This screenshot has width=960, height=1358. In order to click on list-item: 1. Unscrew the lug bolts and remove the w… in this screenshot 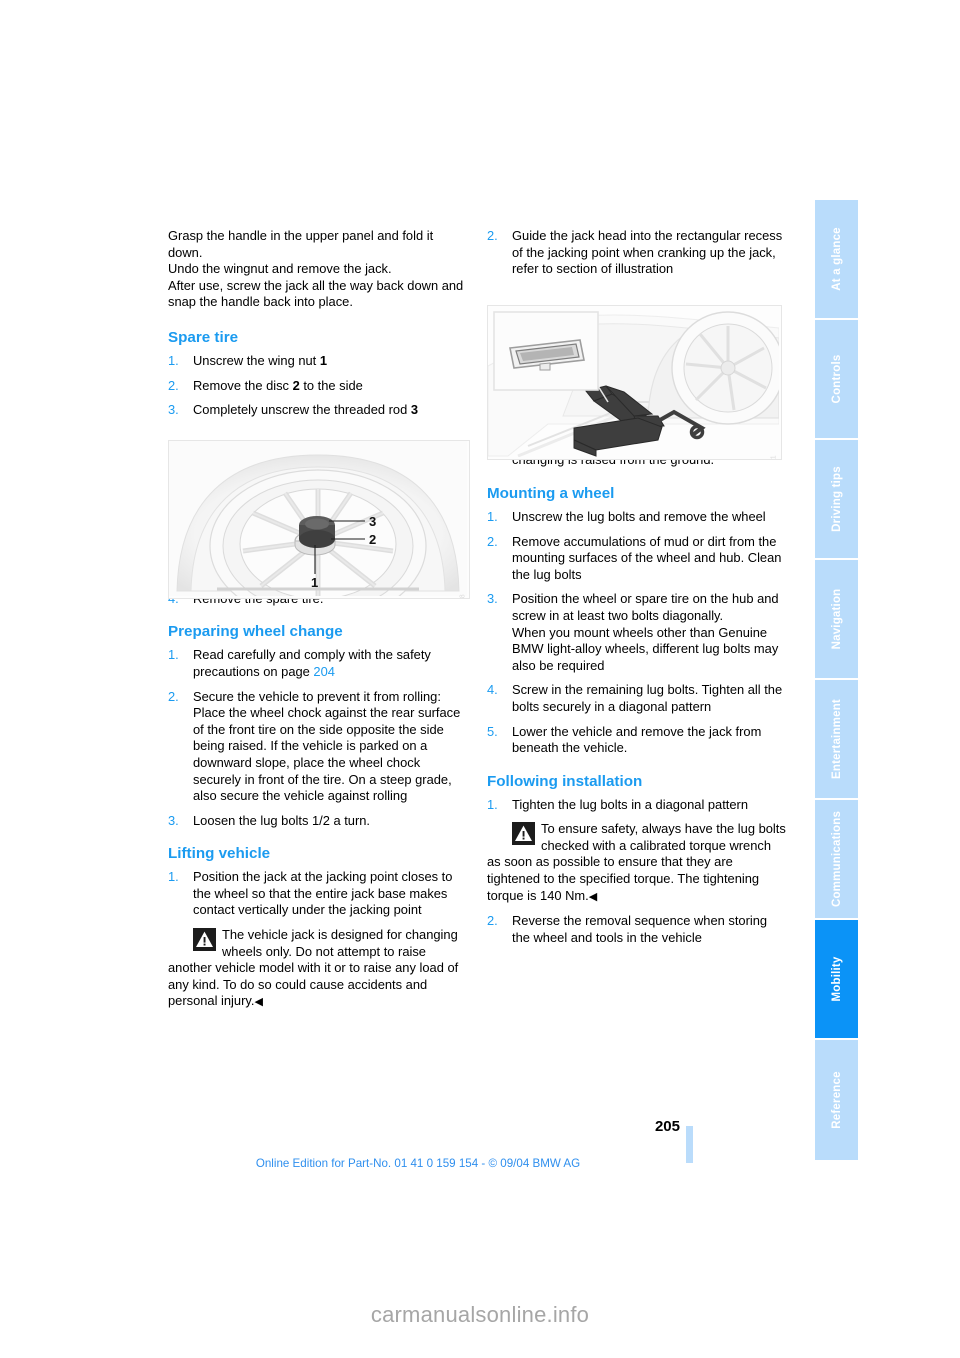, I will do `click(637, 517)`.